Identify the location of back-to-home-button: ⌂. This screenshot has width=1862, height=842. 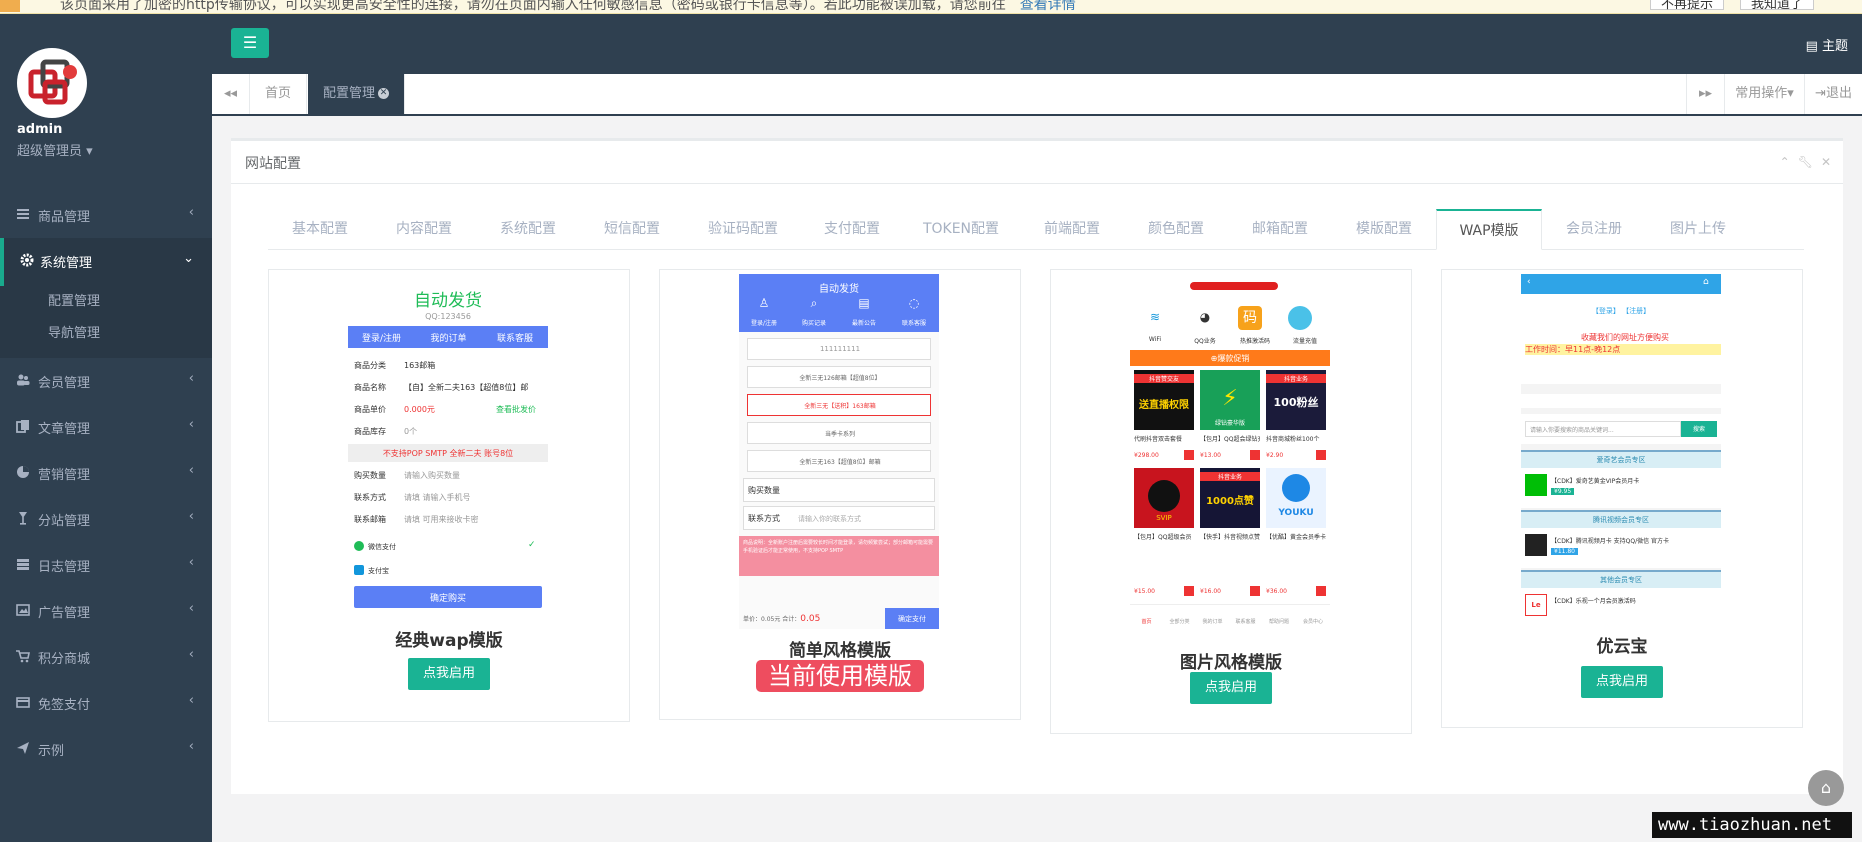
(1826, 788).